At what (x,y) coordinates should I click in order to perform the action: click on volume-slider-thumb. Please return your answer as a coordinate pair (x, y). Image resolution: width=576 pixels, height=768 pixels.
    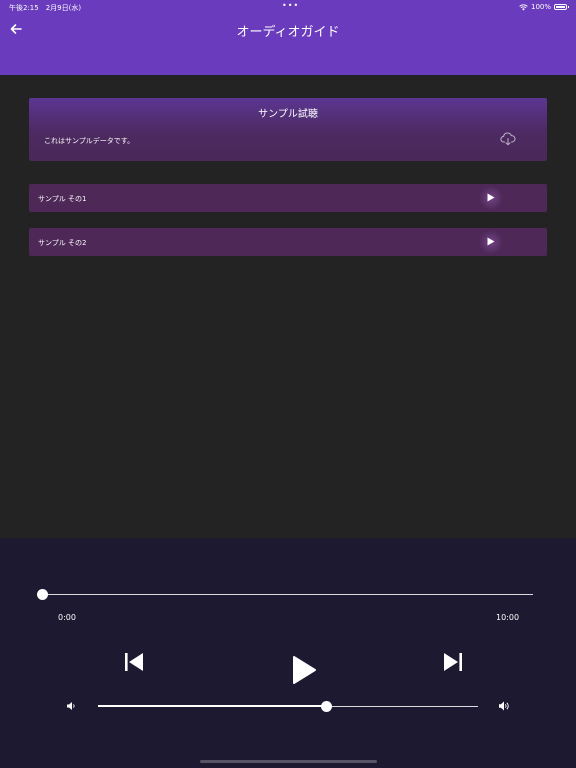
    Looking at the image, I should click on (326, 706).